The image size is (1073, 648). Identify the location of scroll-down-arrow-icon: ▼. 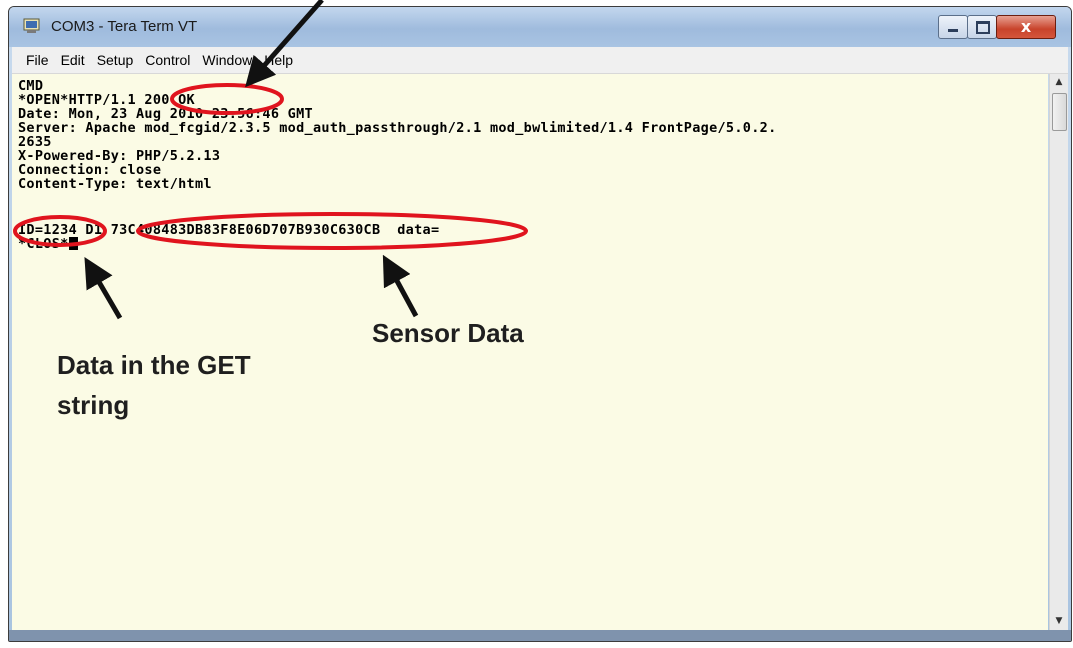
(1059, 621).